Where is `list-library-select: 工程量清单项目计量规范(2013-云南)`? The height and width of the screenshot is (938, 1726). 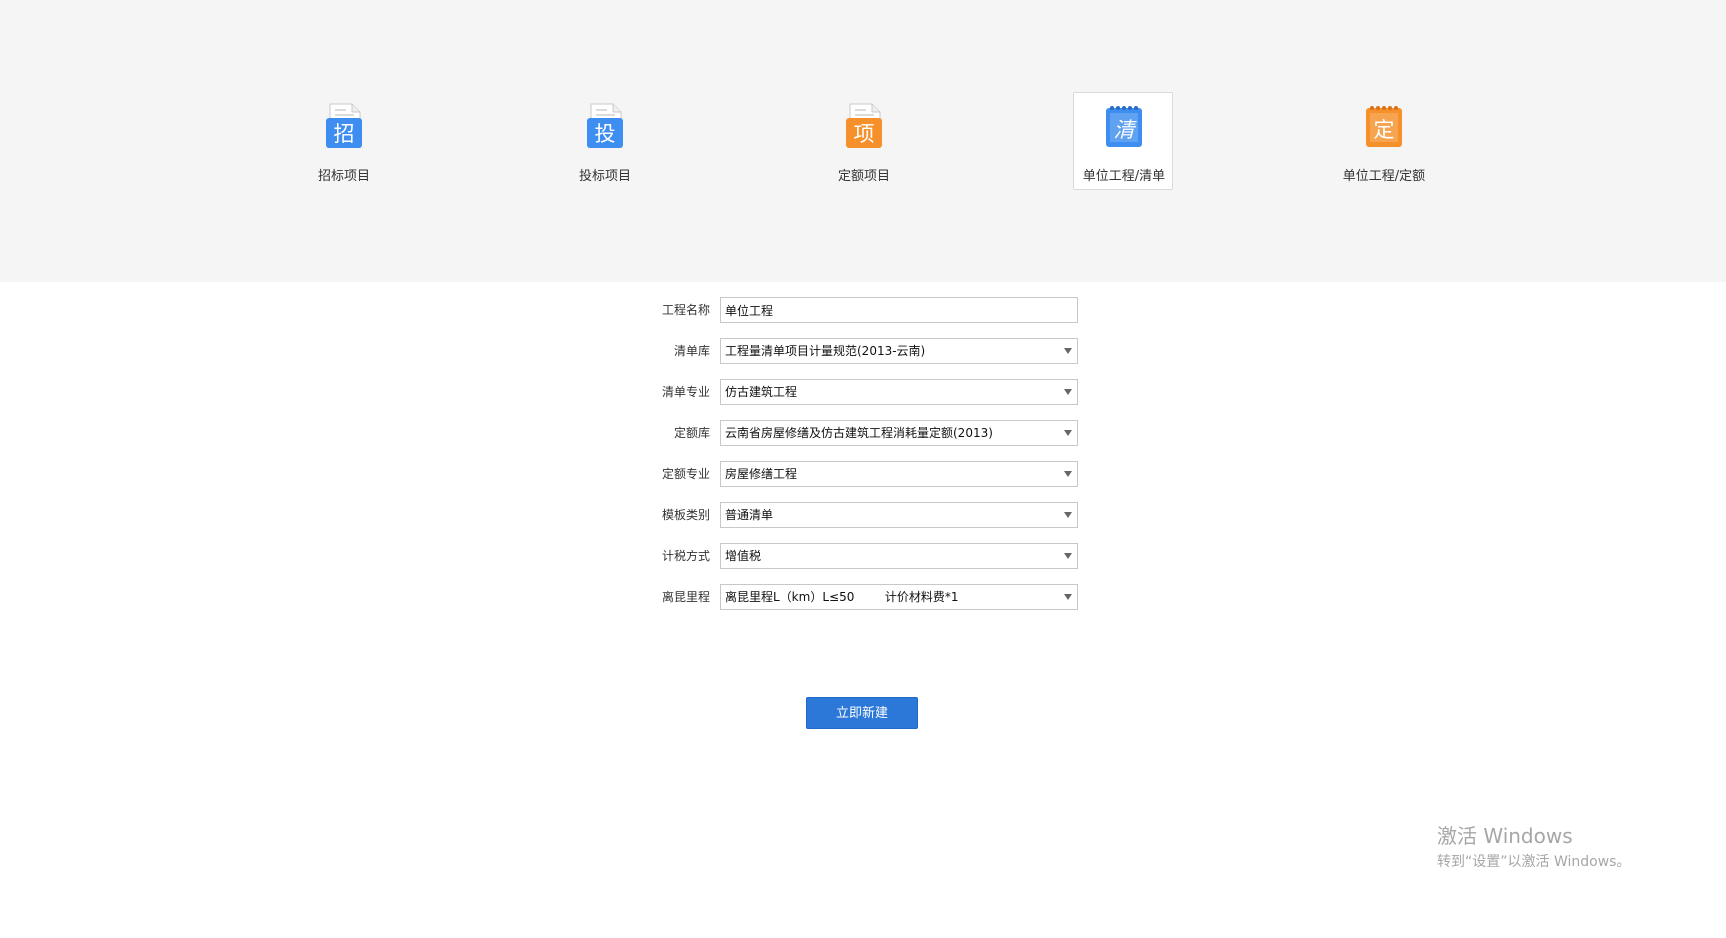 list-library-select: 工程量清单项目计量规范(2013-云南) is located at coordinates (899, 351).